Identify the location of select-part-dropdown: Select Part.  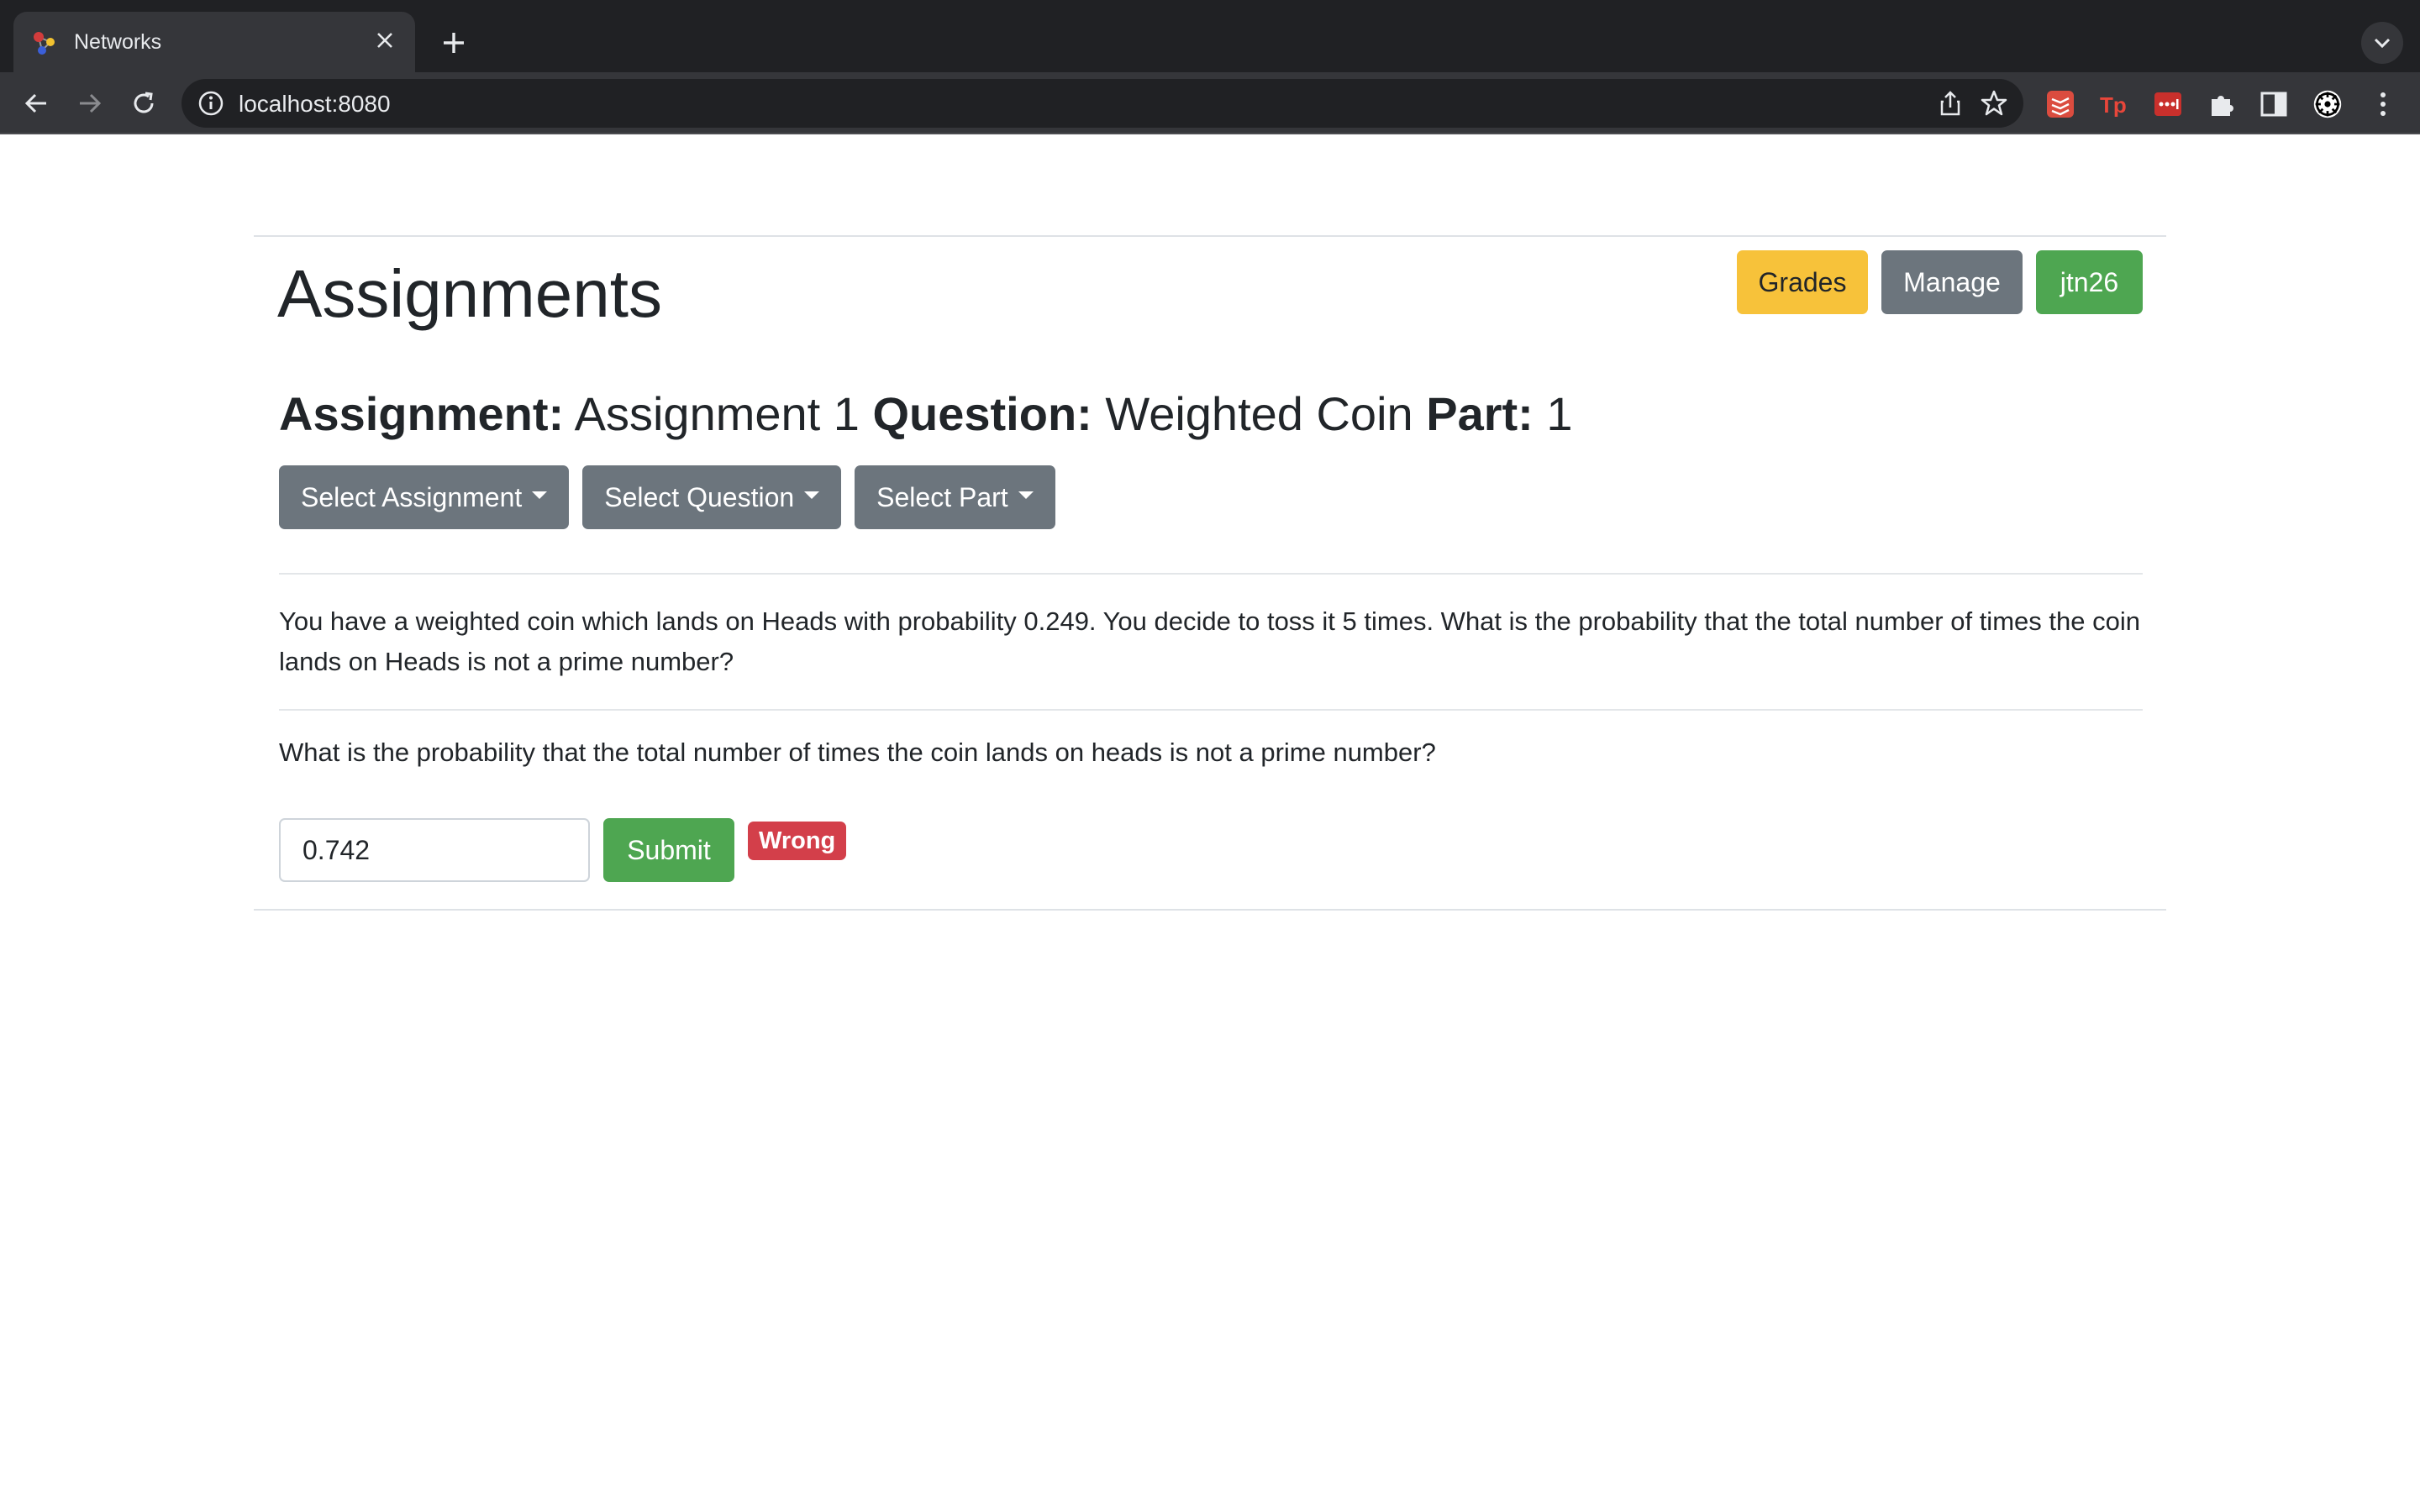
(955, 497).